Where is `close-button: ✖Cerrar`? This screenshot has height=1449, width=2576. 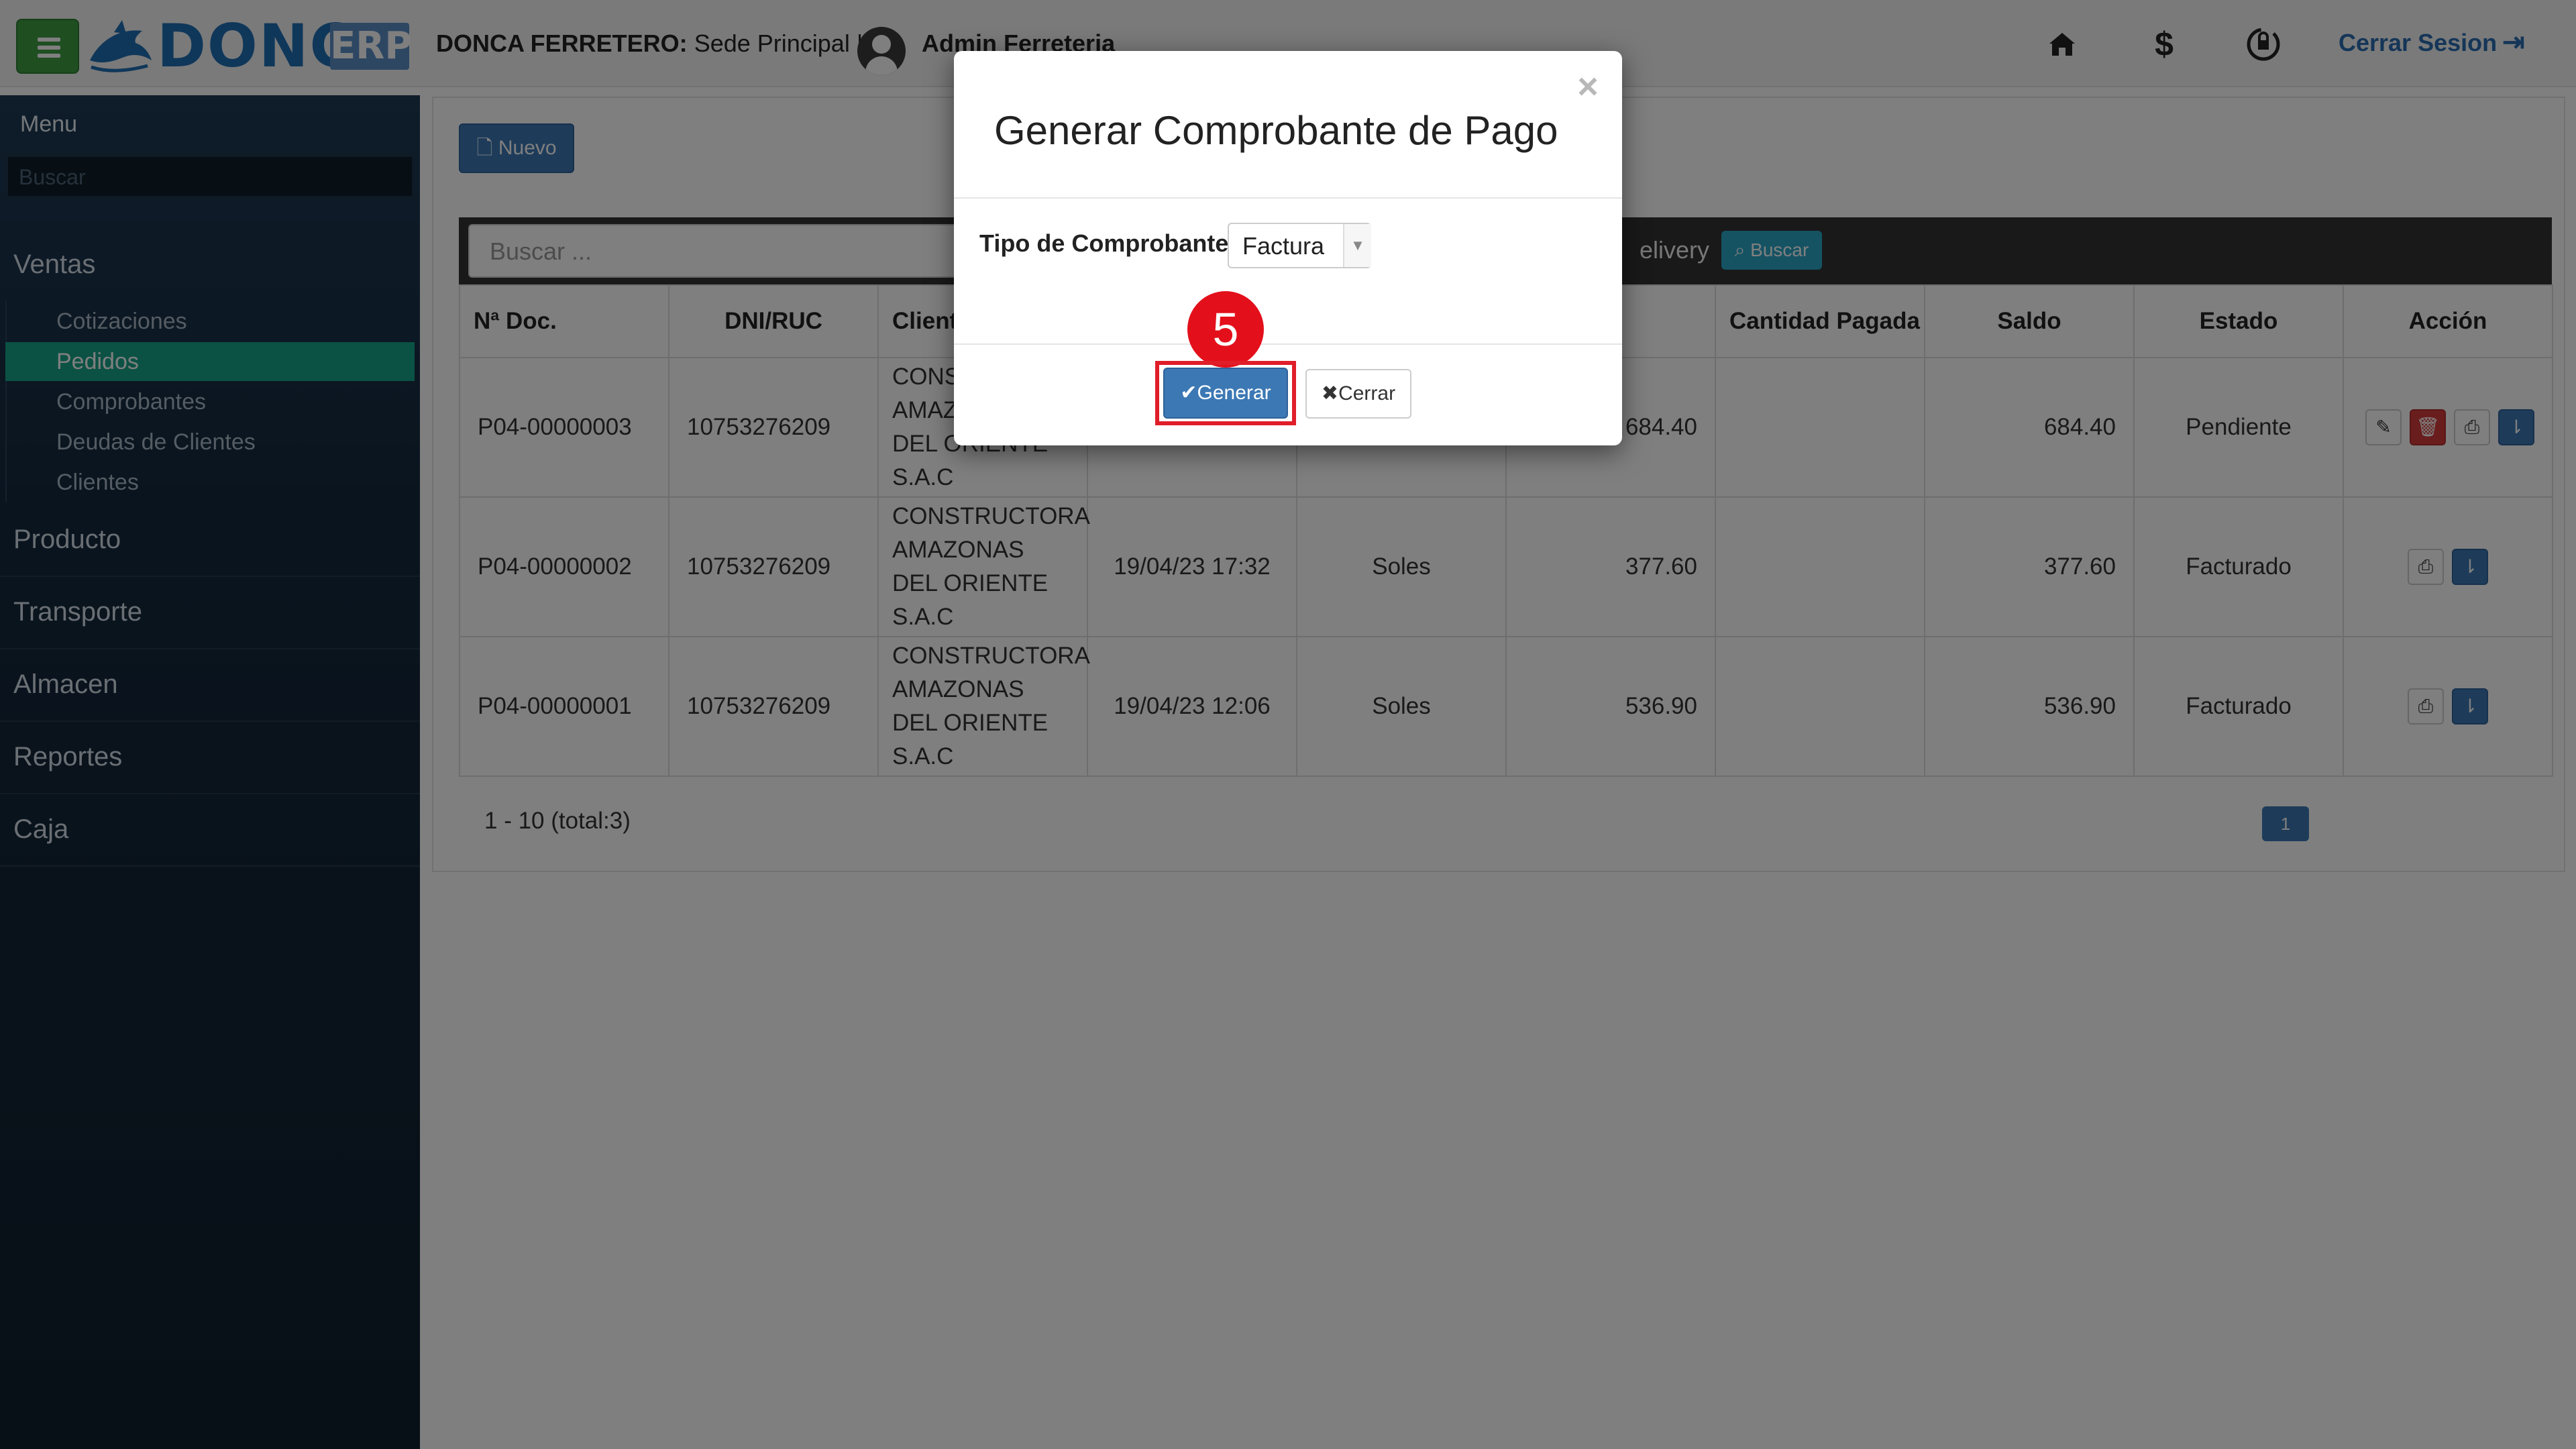 close-button: ✖Cerrar is located at coordinates (1358, 394).